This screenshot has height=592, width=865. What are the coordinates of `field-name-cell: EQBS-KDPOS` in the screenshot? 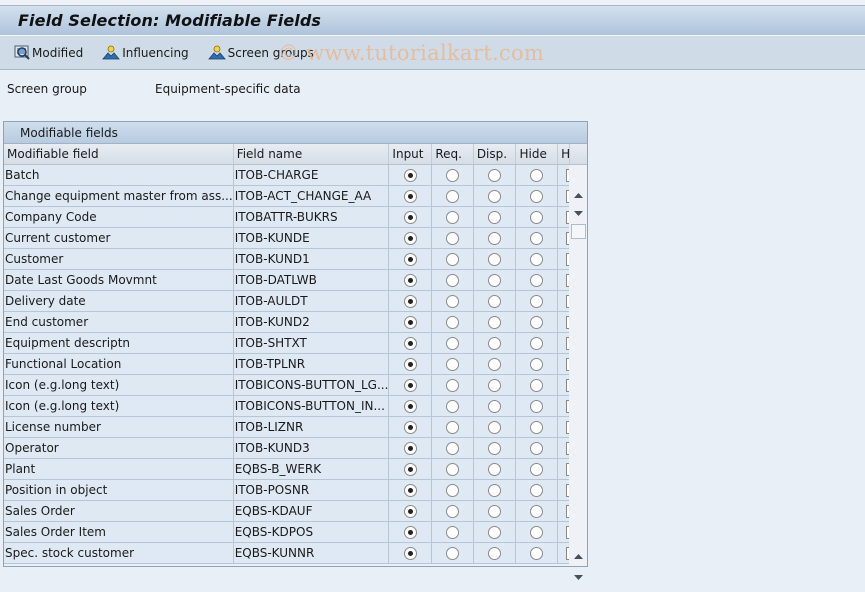 It's located at (311, 532).